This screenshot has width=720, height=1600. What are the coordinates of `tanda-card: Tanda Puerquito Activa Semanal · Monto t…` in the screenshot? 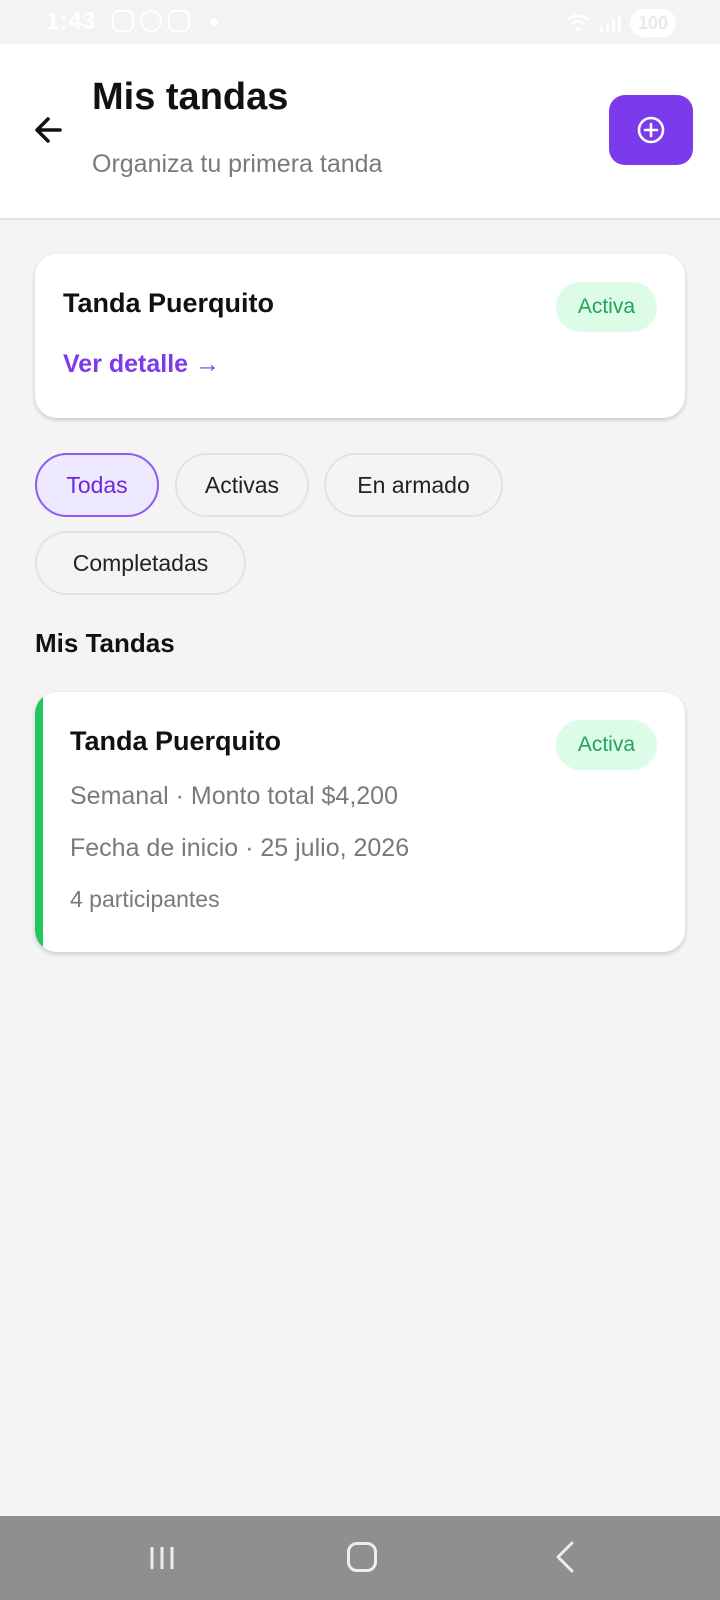 It's located at (360, 822).